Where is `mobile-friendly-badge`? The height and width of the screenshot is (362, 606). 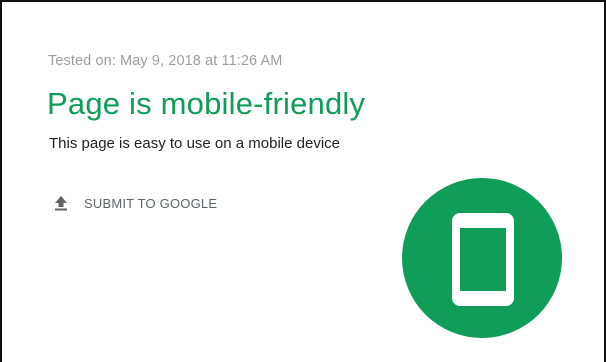
mobile-friendly-badge is located at coordinates (482, 258).